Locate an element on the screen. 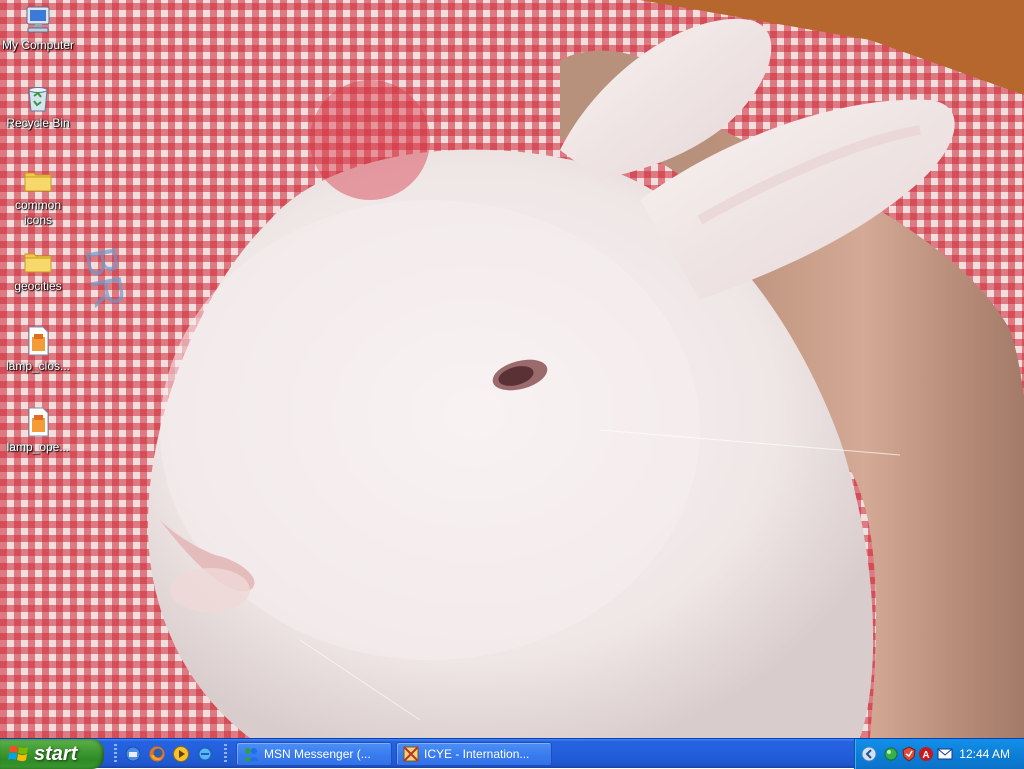 The width and height of the screenshot is (1024, 769). app-window-icon is located at coordinates (411, 754).